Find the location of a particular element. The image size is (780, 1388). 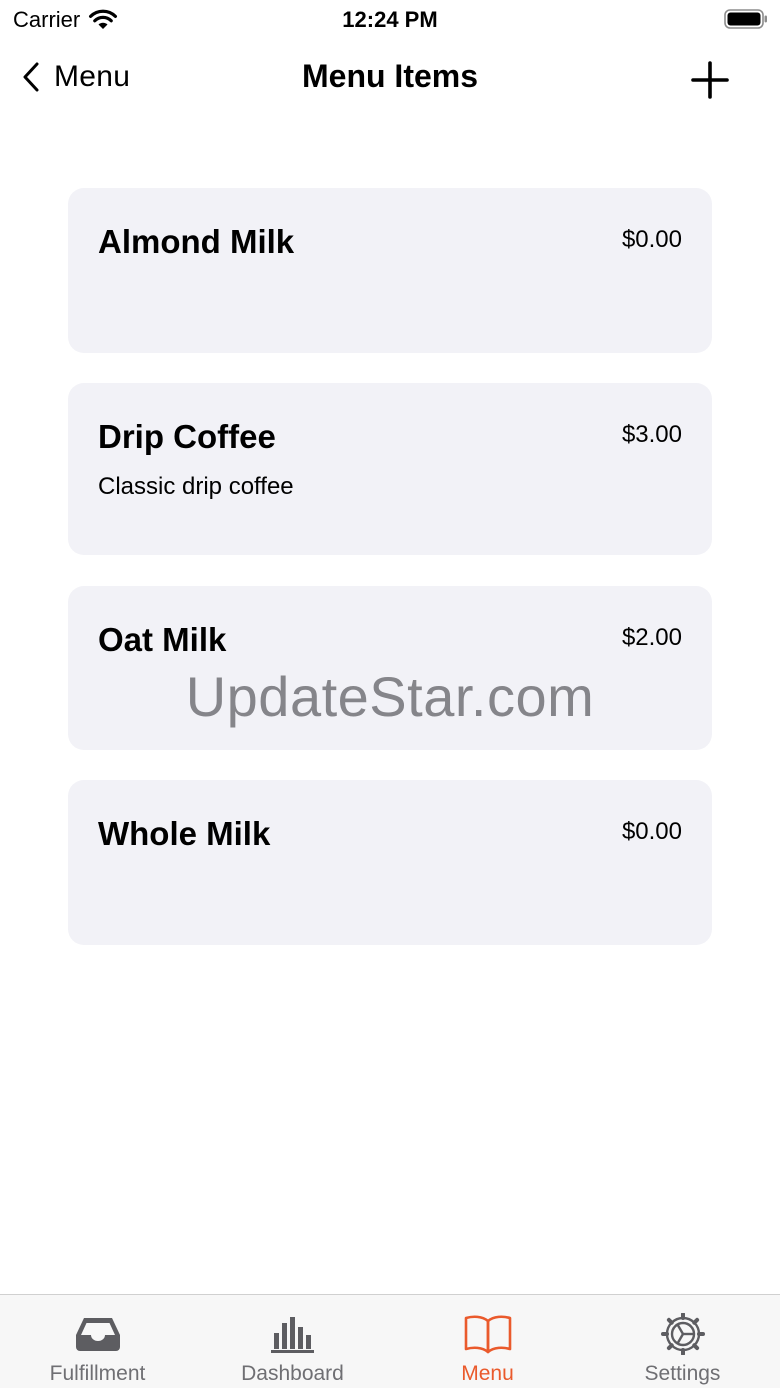

page-title: Menu Items is located at coordinates (390, 76).